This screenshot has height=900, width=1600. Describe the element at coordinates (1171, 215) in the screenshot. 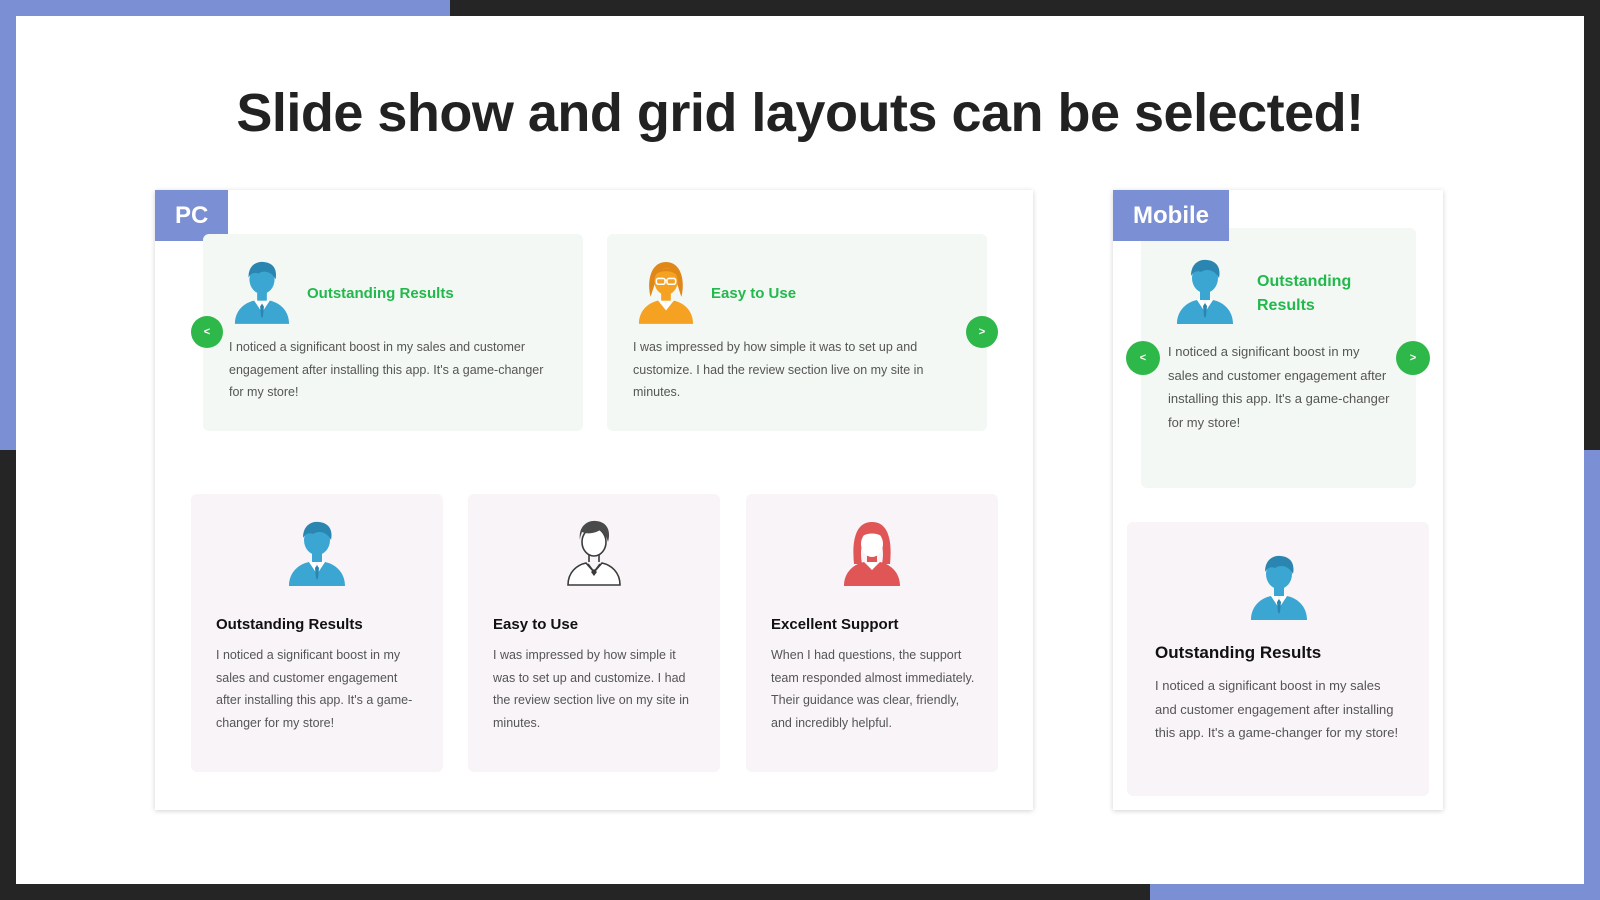

I see `mobile-tag: Mobile` at that location.